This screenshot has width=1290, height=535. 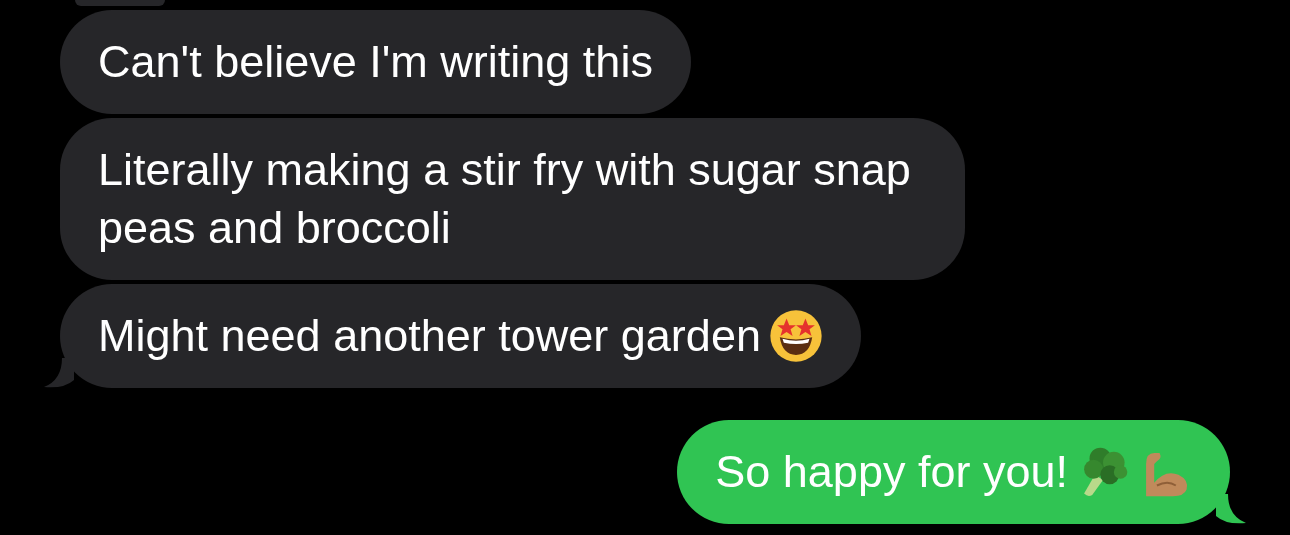 I want to click on message-text: Can't believe I'm writing this, so click(x=375, y=62).